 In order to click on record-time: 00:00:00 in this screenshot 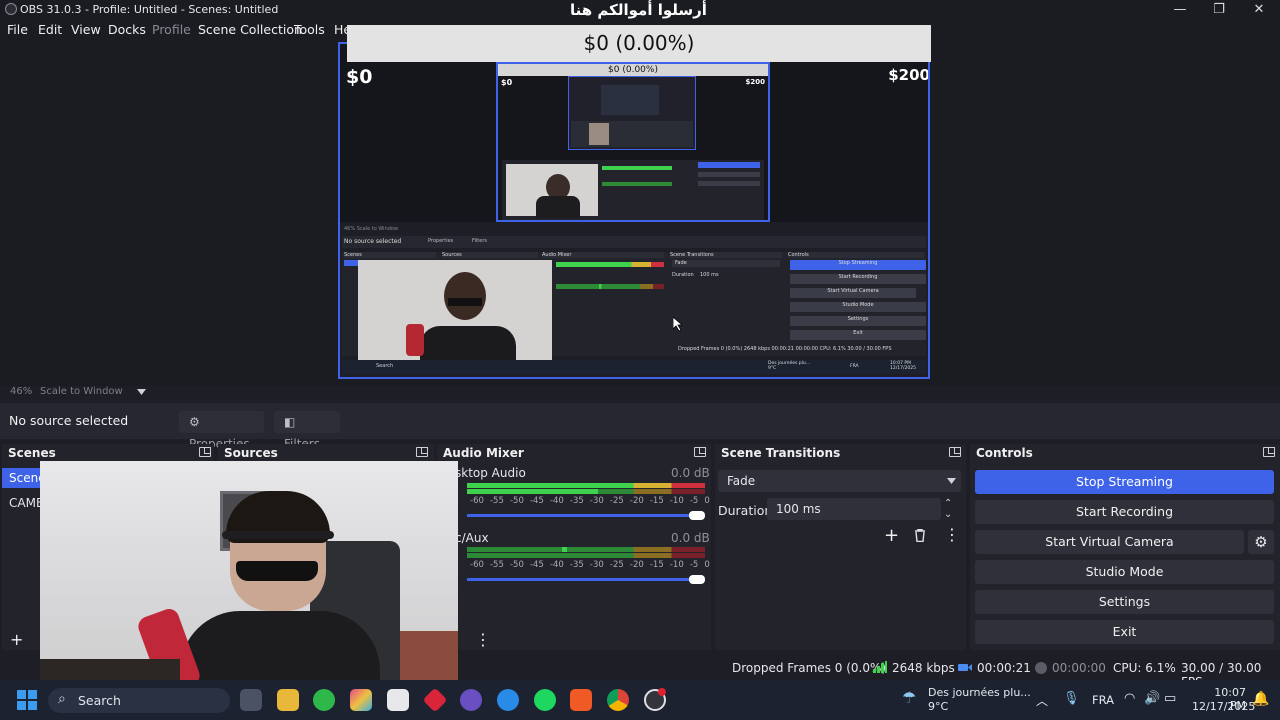, I will do `click(1079, 668)`.